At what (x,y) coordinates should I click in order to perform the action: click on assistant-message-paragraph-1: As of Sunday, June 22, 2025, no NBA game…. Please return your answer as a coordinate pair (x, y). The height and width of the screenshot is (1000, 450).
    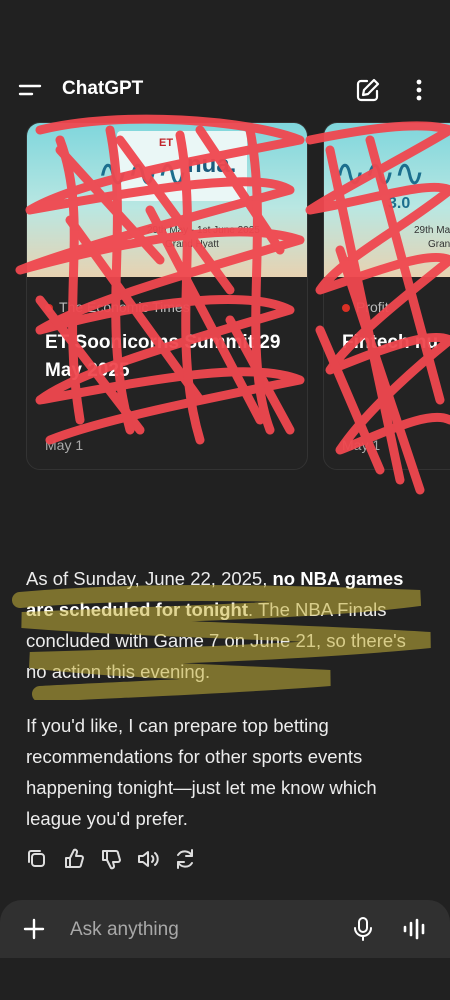
    Looking at the image, I should click on (226, 625).